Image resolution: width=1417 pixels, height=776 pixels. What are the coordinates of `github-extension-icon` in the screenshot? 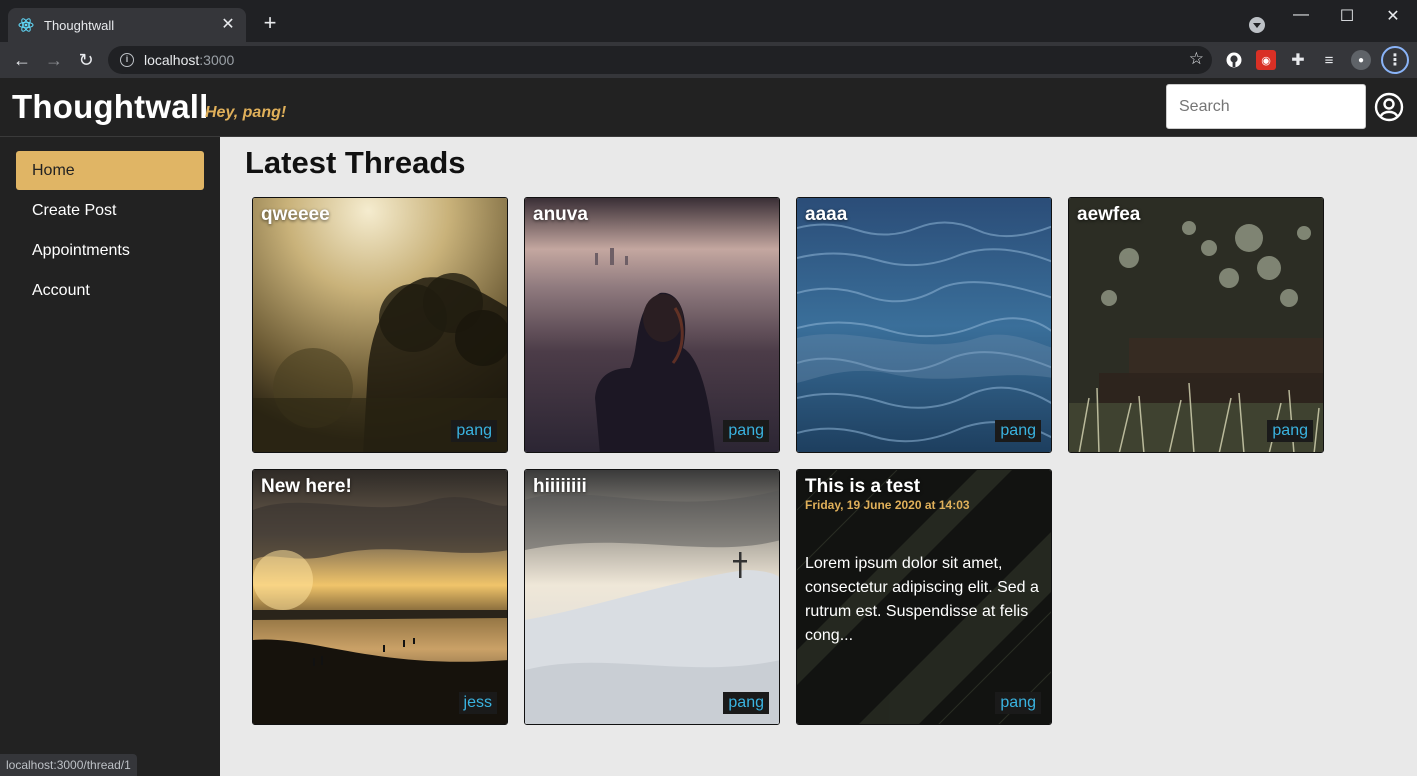 It's located at (1234, 60).